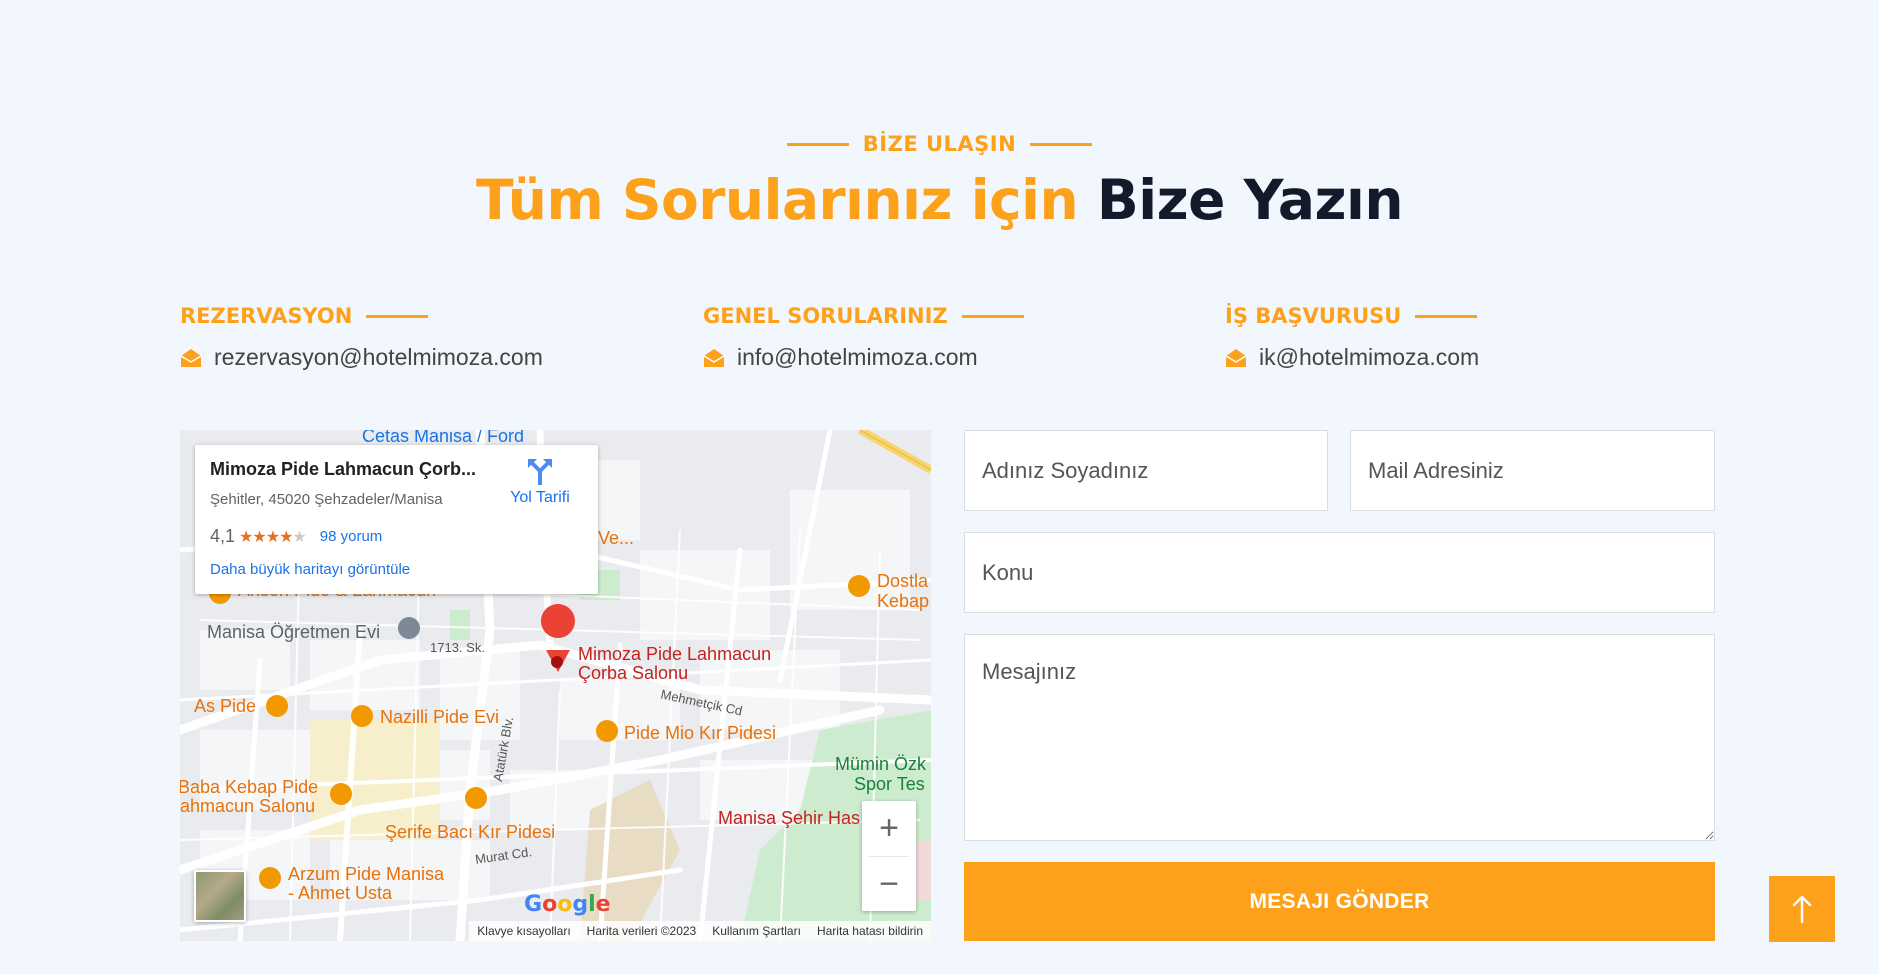  Describe the element at coordinates (457, 647) in the screenshot. I see `street-label: 1713. Sk.` at that location.